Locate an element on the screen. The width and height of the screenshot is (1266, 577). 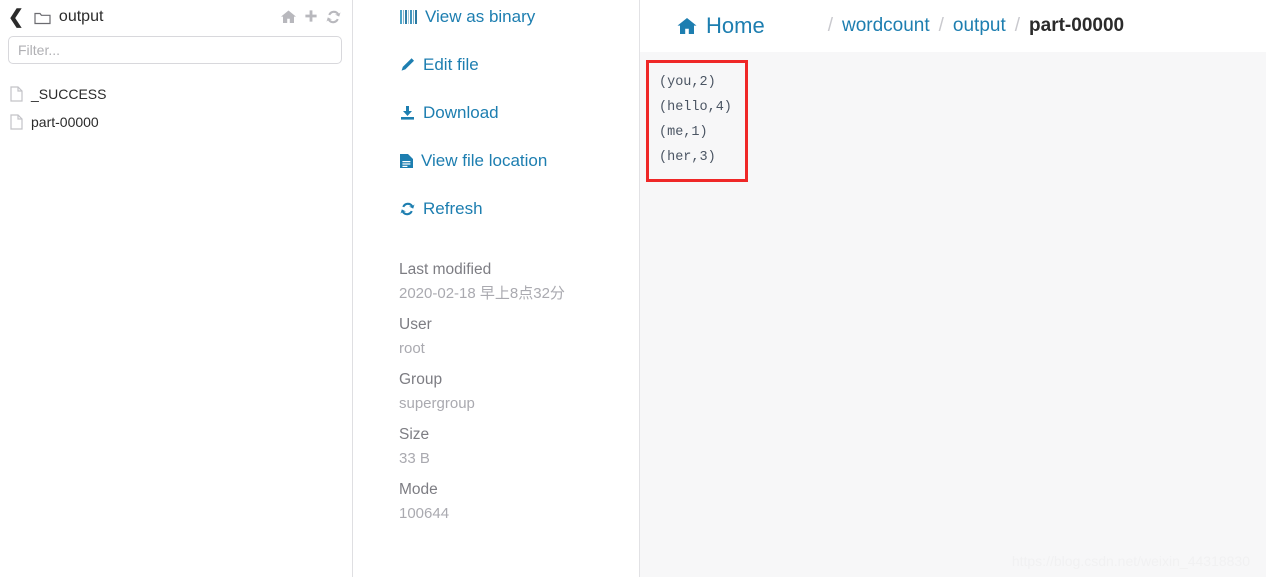
metadata-label: Last modified is located at coordinates (445, 269).